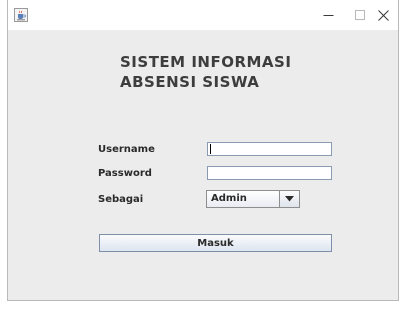 The width and height of the screenshot is (408, 311). I want to click on chevron-down-icon, so click(289, 199).